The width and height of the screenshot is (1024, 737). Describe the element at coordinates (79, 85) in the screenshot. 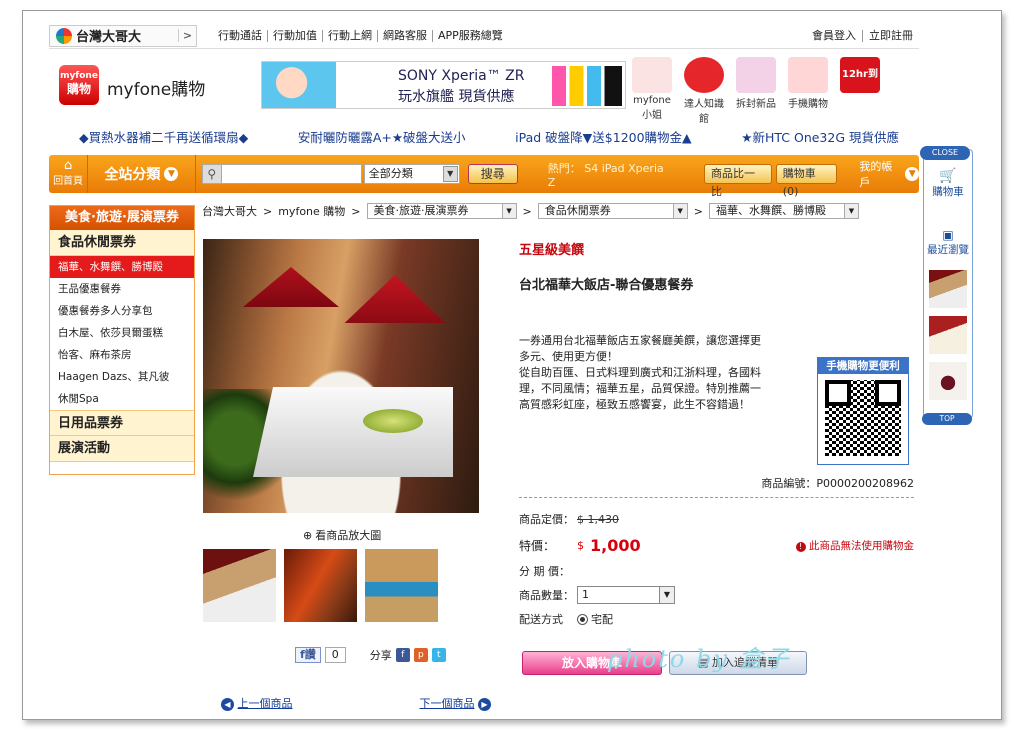

I see `myfone-logo-icon: myfone 購物` at that location.